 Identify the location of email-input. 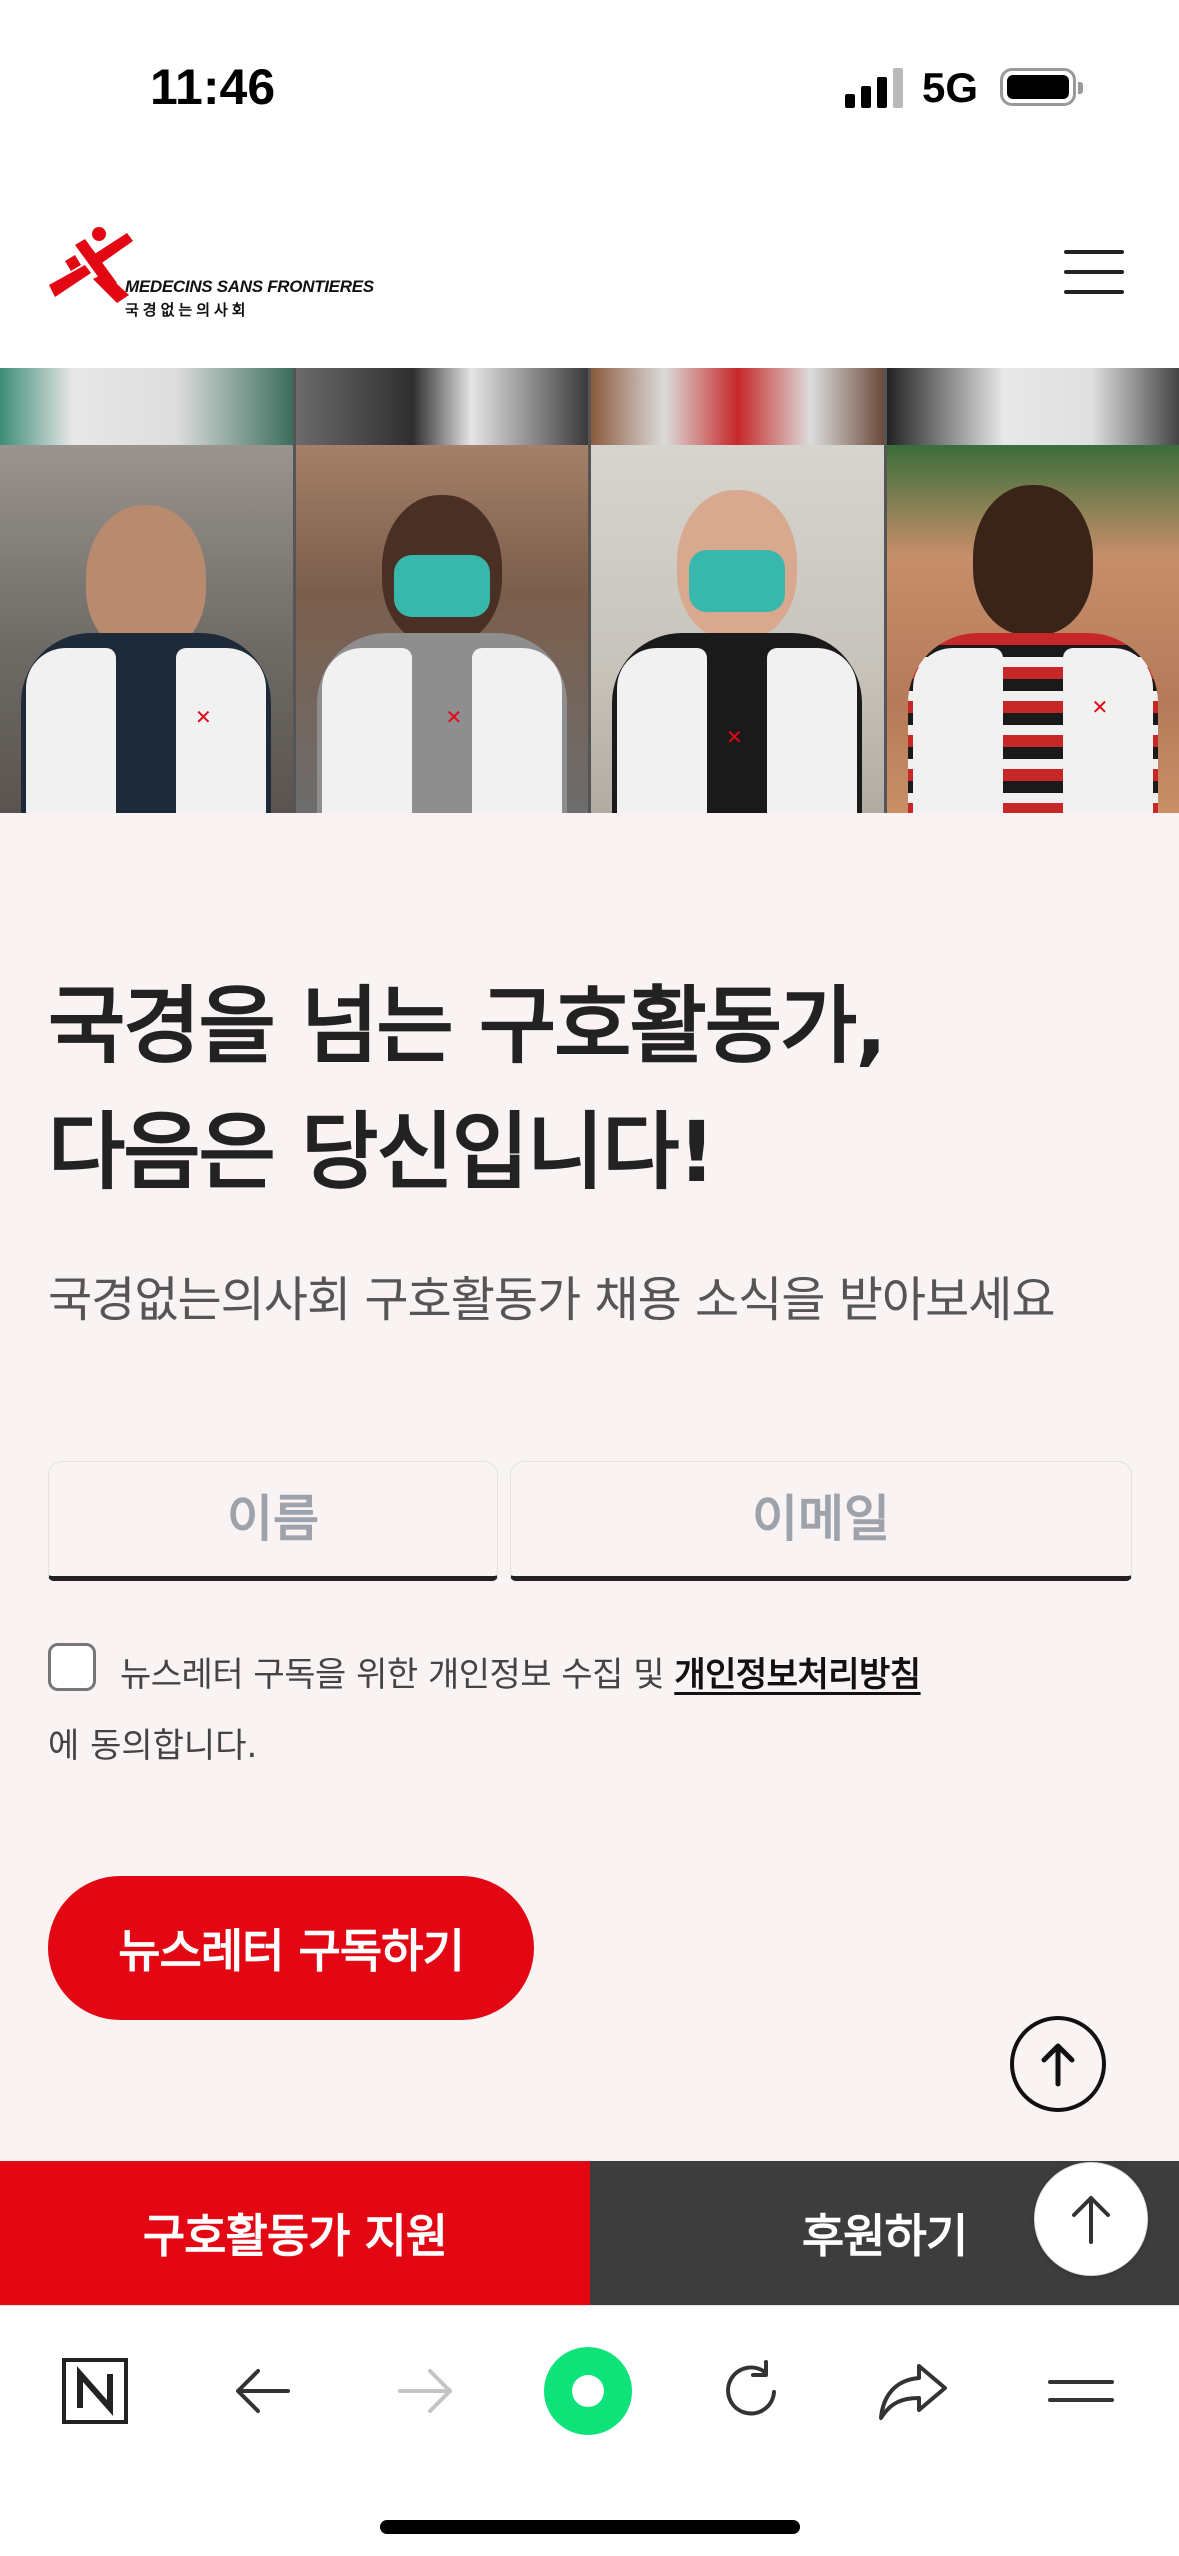
(821, 1519).